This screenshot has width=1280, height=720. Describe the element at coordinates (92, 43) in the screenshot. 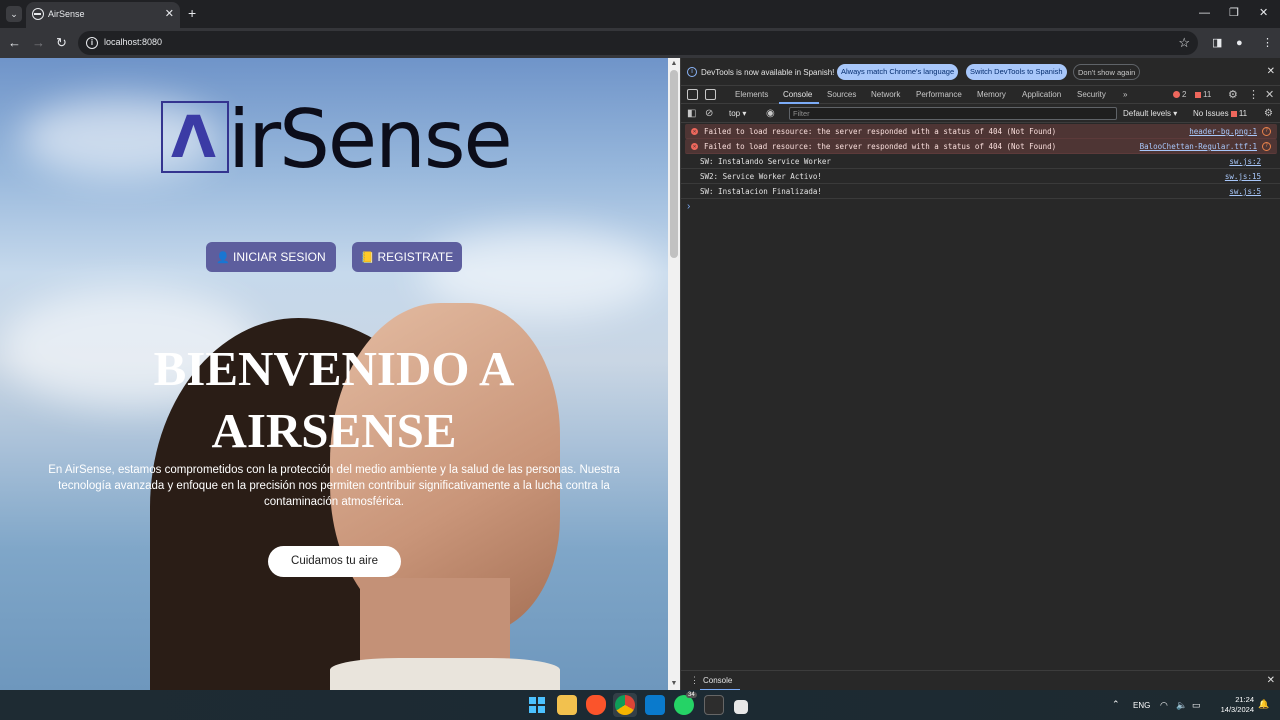

I see `site-info-icon: i` at that location.